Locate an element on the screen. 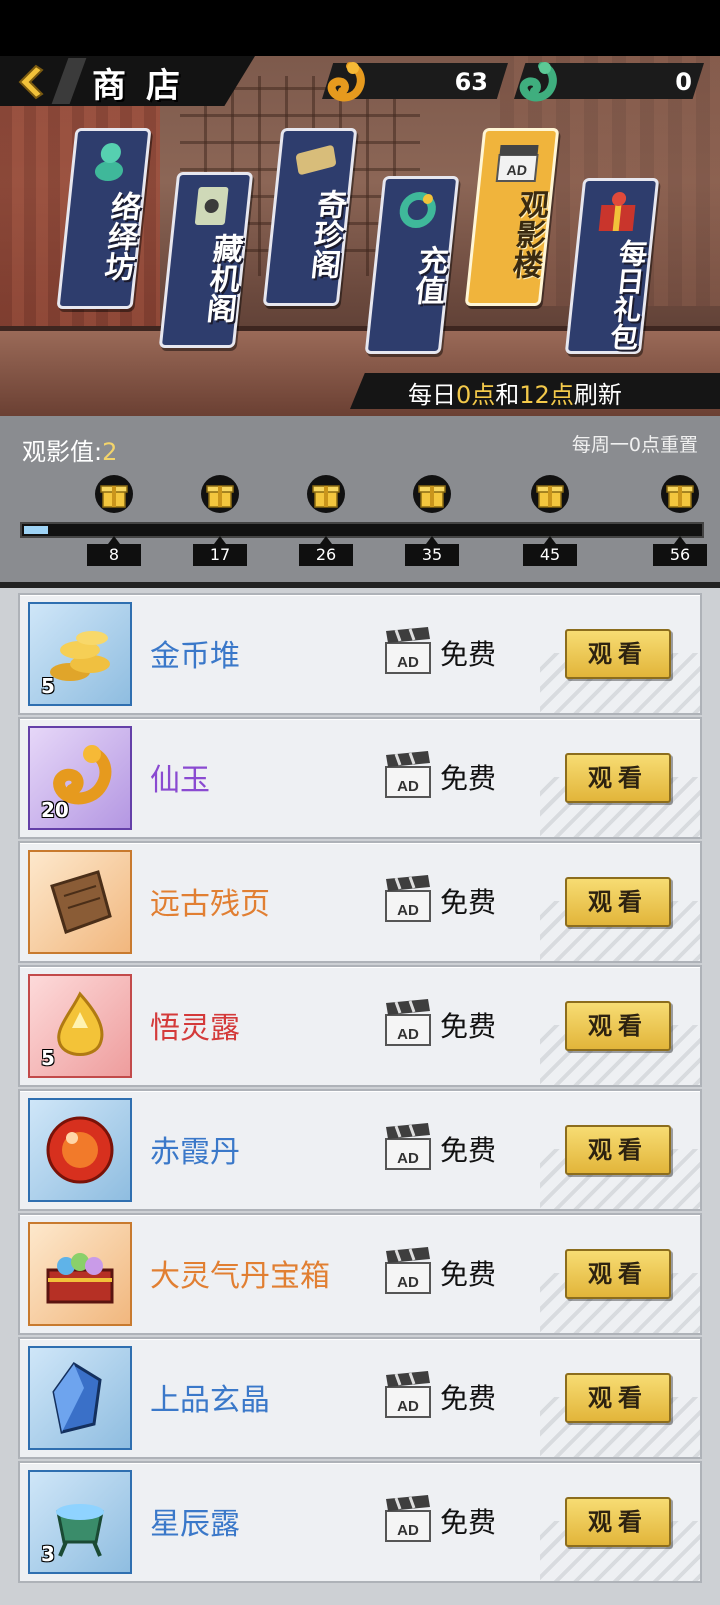 Image resolution: width=720 pixels, height=1605 pixels. jade-ring-icon is located at coordinates (417, 210).